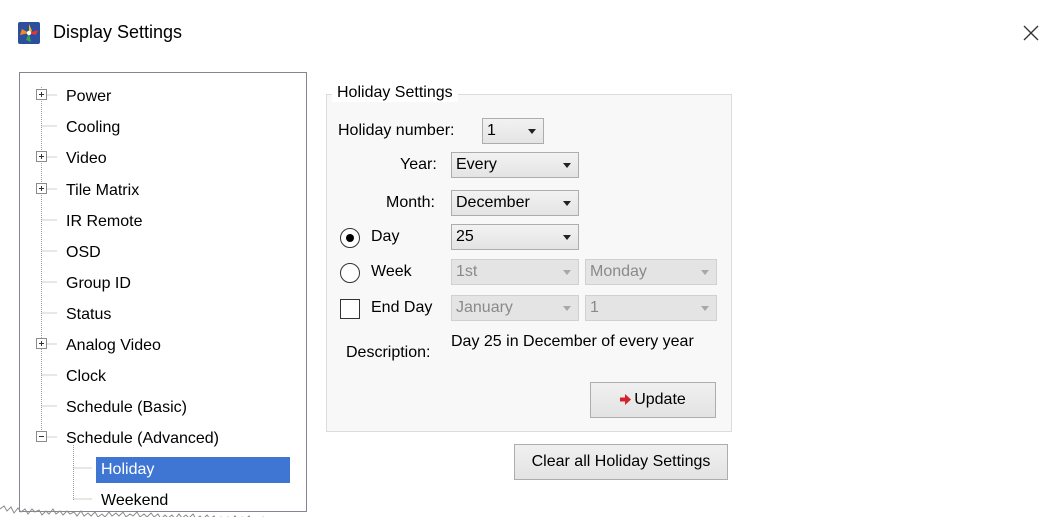 The image size is (1061, 517). I want to click on tree-item-tile-matrix: Tile Matrix, so click(102, 189).